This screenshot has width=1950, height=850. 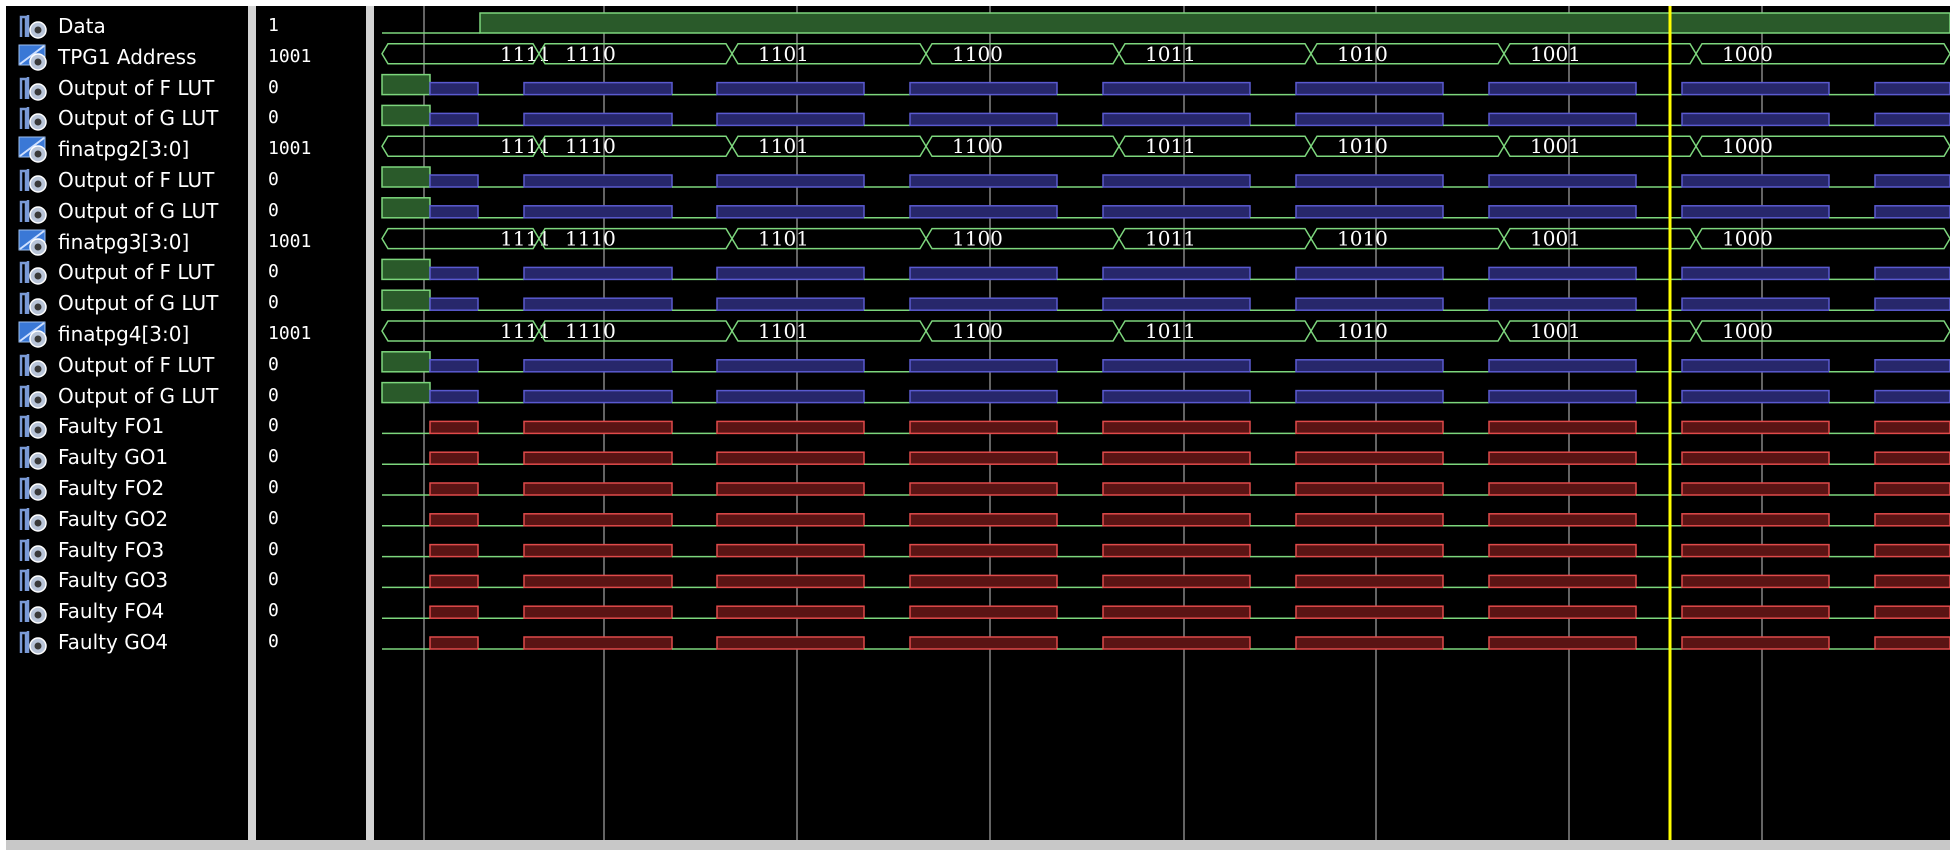 What do you see at coordinates (33, 57) in the screenshot?
I see `bus-signal-icon` at bounding box center [33, 57].